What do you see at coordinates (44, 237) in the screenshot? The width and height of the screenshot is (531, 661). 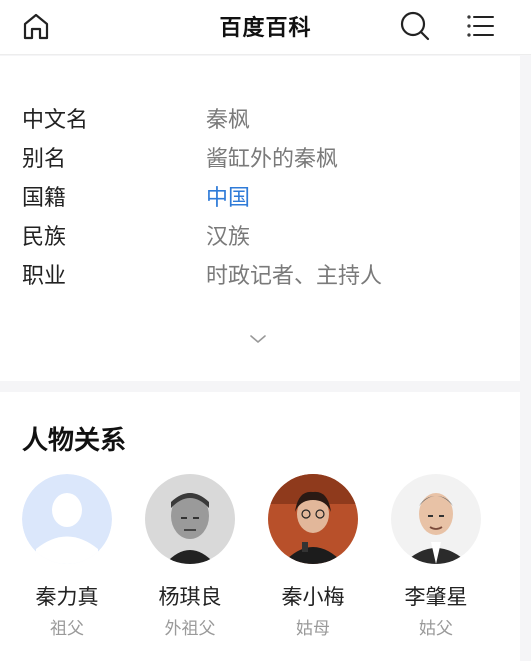 I see `info-key: 民族` at bounding box center [44, 237].